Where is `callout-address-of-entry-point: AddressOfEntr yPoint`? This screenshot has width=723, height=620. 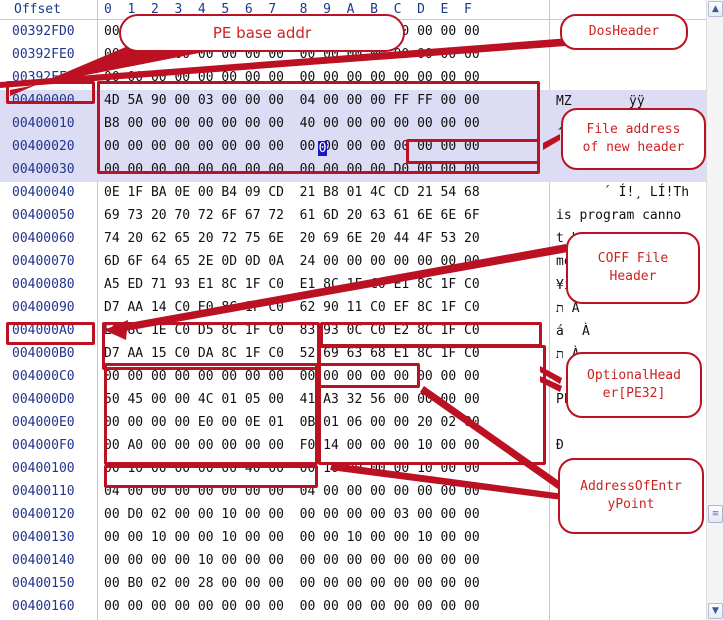
callout-address-of-entry-point: AddressOfEntr yPoint is located at coordinates (631, 496).